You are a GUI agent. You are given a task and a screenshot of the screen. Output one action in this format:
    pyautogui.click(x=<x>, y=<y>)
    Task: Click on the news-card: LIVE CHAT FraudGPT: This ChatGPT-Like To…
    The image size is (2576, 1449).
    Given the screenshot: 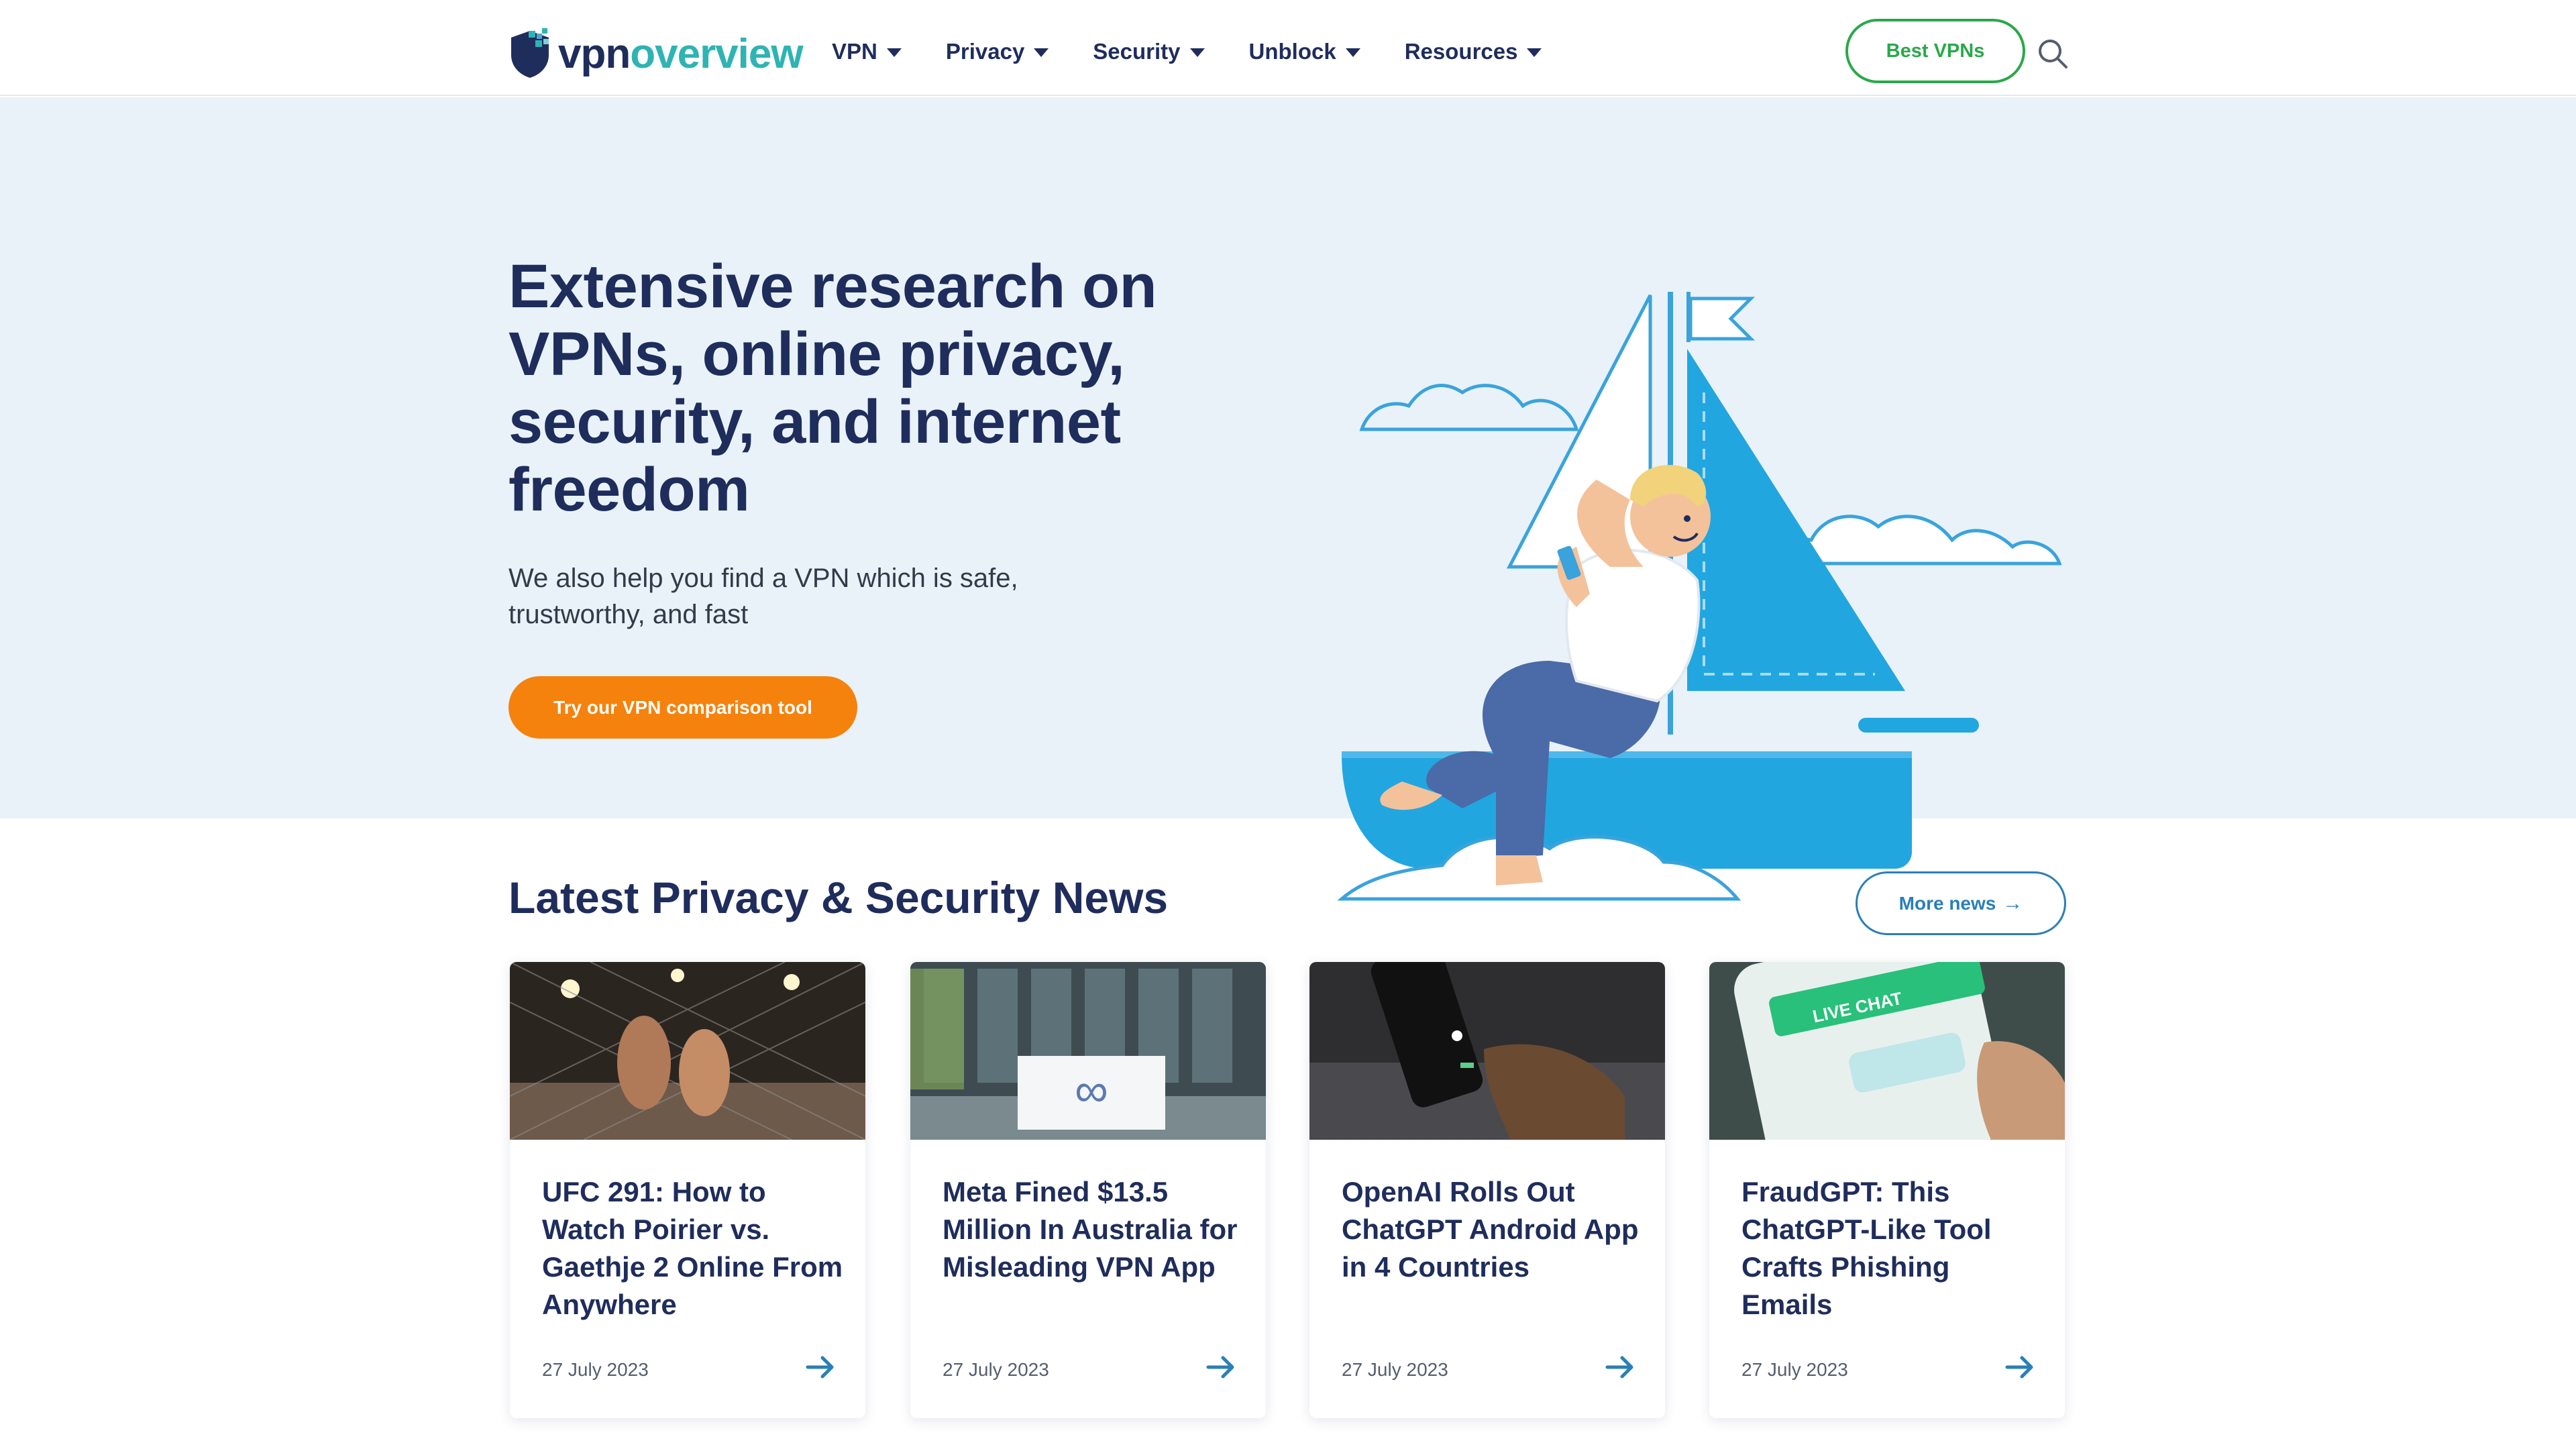 What is the action you would take?
    pyautogui.click(x=1887, y=1190)
    